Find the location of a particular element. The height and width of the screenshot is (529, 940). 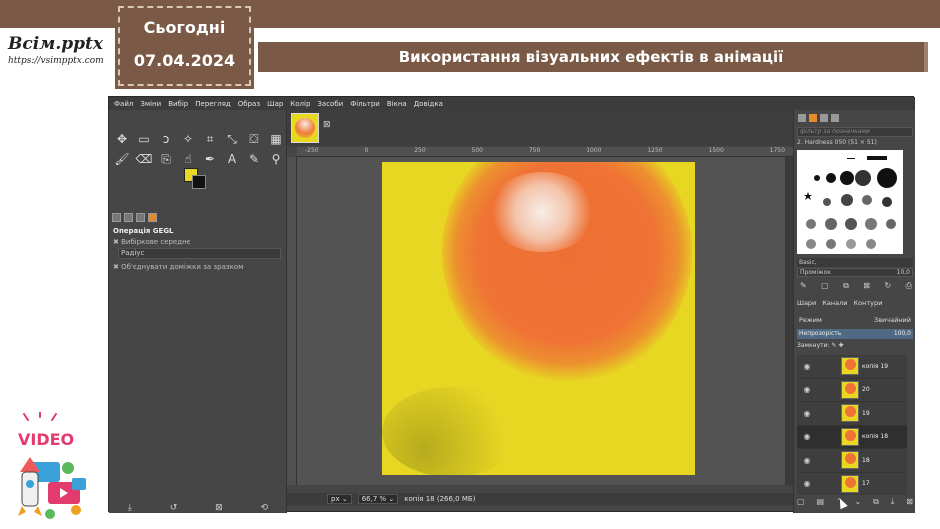

patterns-tab-icon is located at coordinates (813, 118).